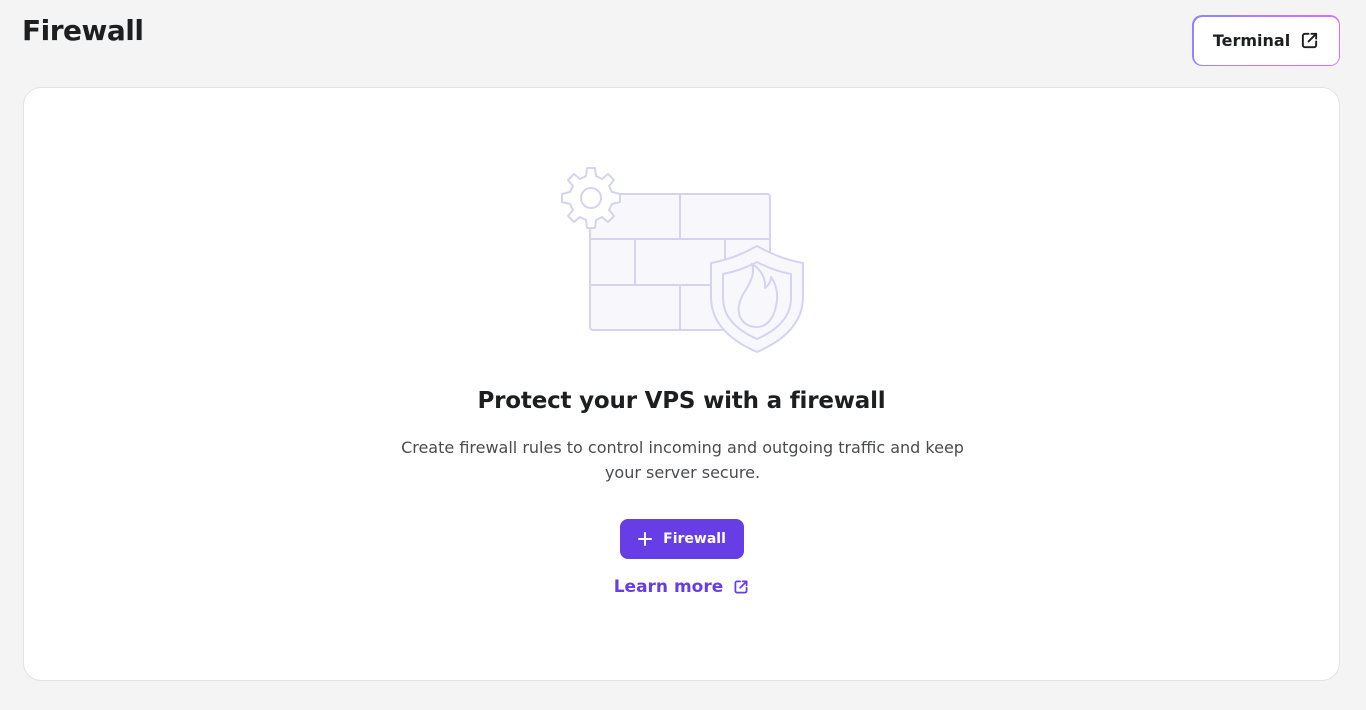 Image resolution: width=1366 pixels, height=710 pixels. What do you see at coordinates (681, 401) in the screenshot?
I see `empty-state-title: Protect your VPS with a firewall` at bounding box center [681, 401].